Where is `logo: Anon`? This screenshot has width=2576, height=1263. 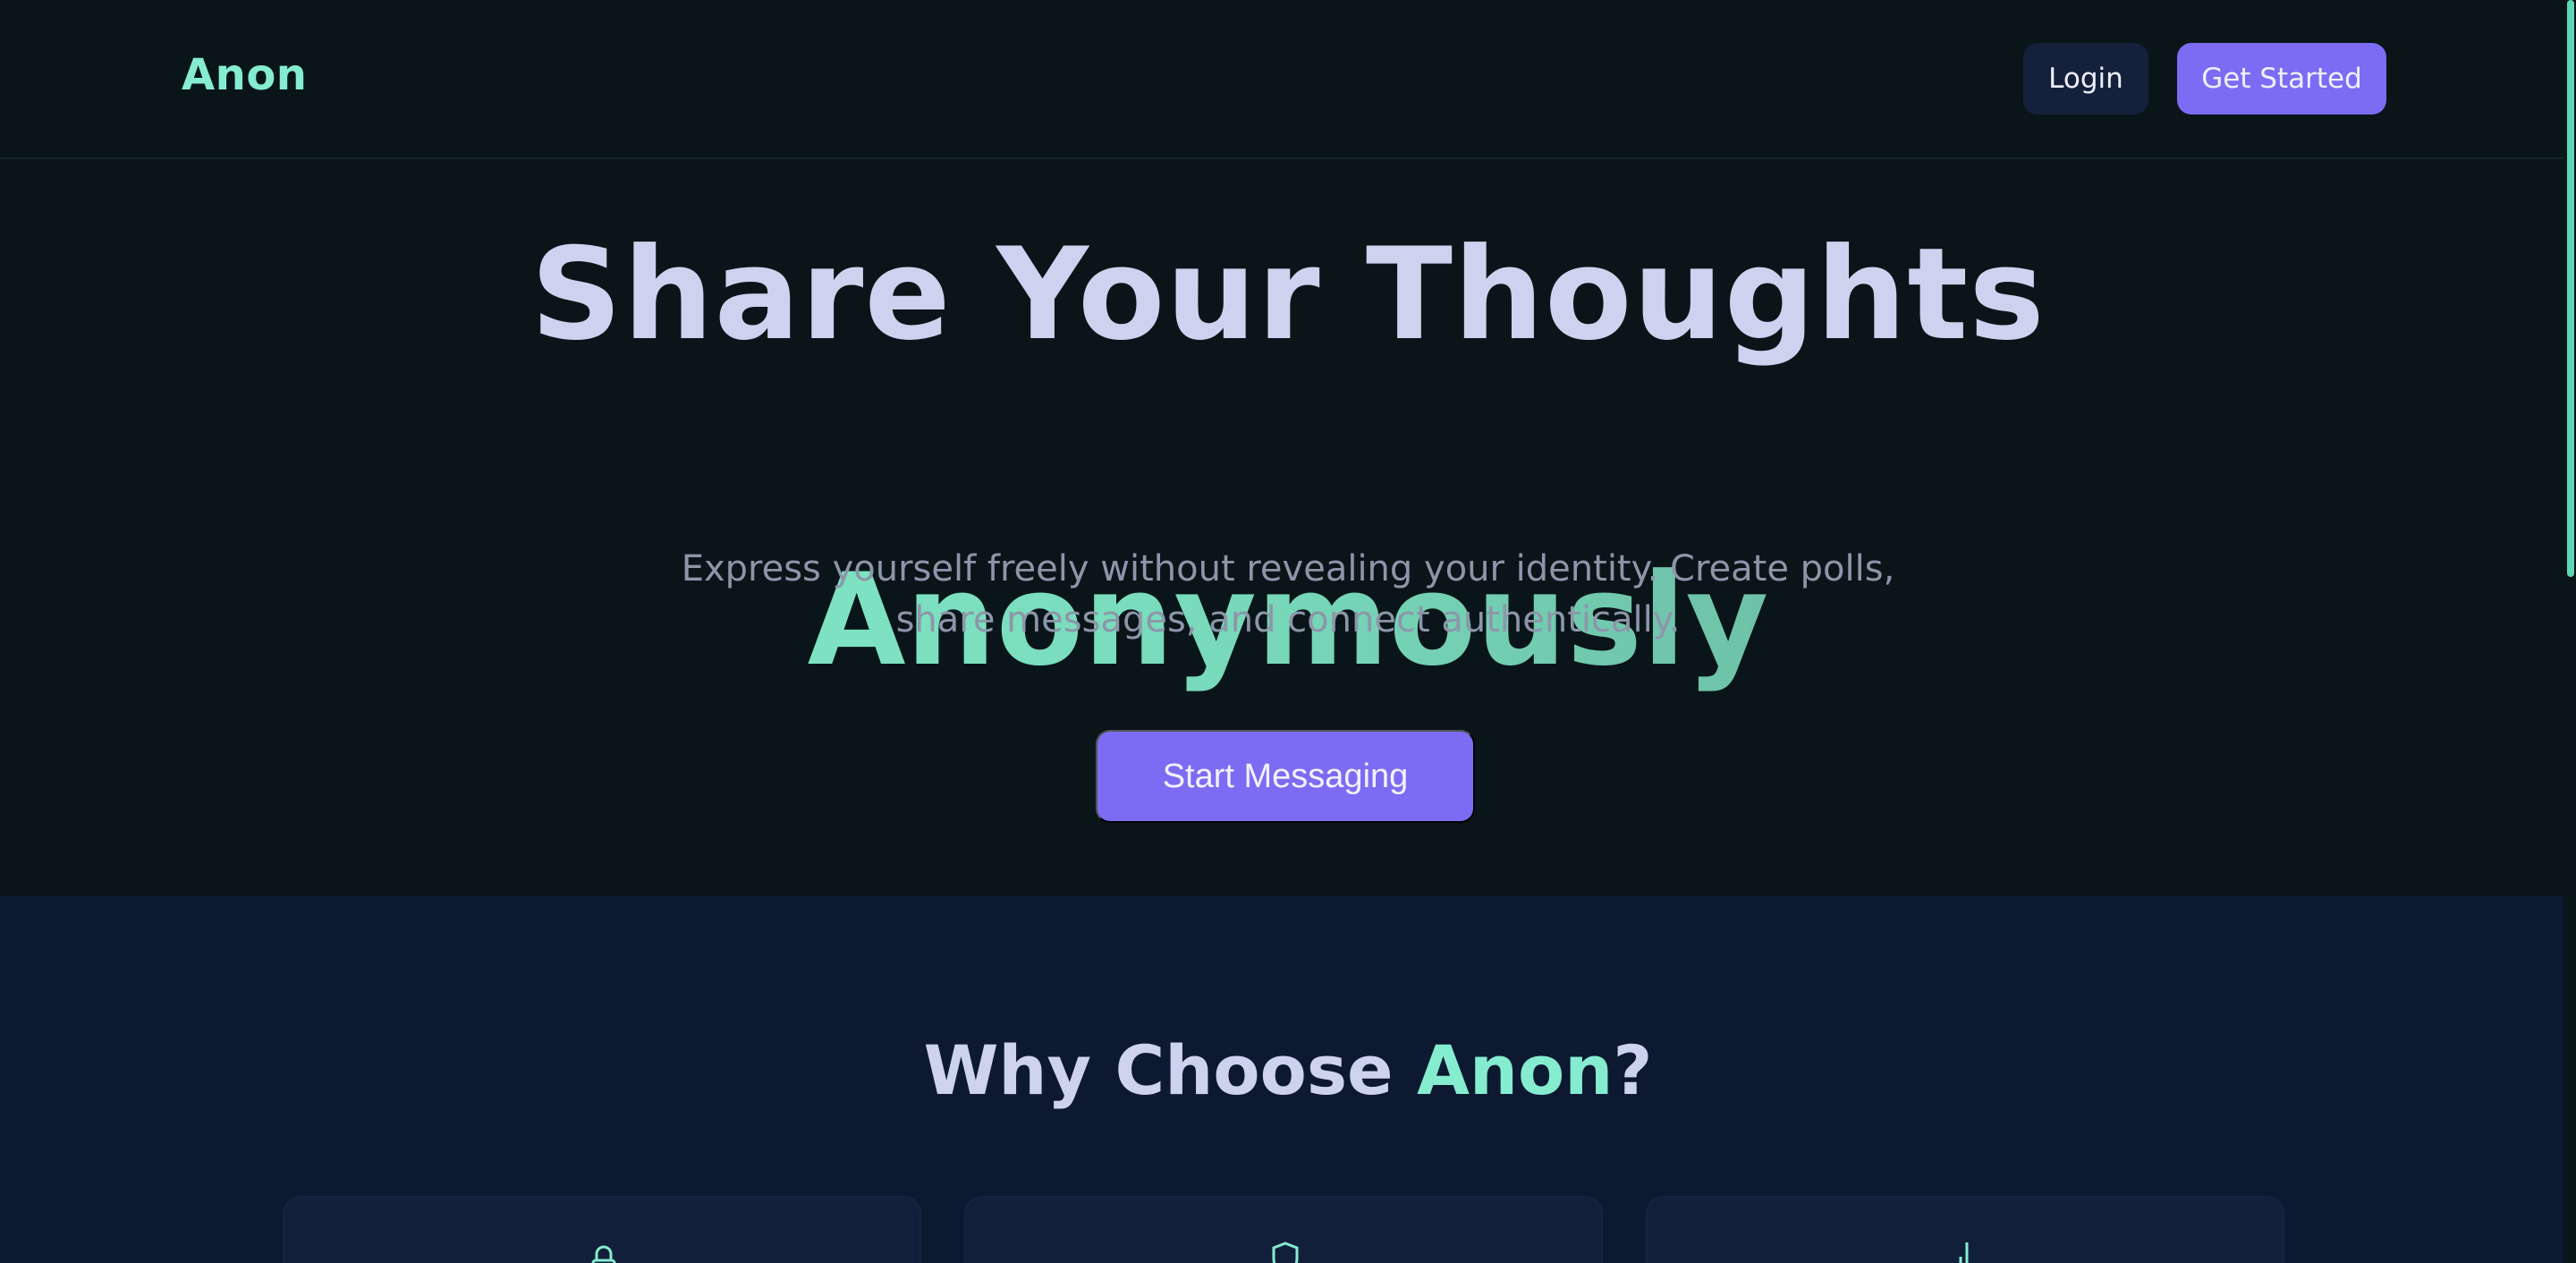
logo: Anon is located at coordinates (244, 75).